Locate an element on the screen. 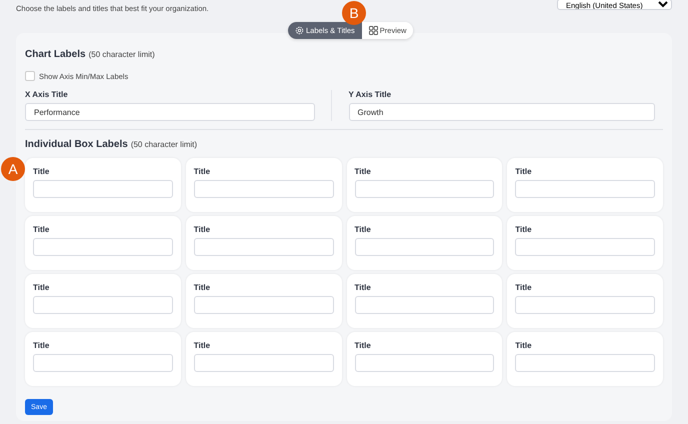  input-field: Growth is located at coordinates (501, 112).